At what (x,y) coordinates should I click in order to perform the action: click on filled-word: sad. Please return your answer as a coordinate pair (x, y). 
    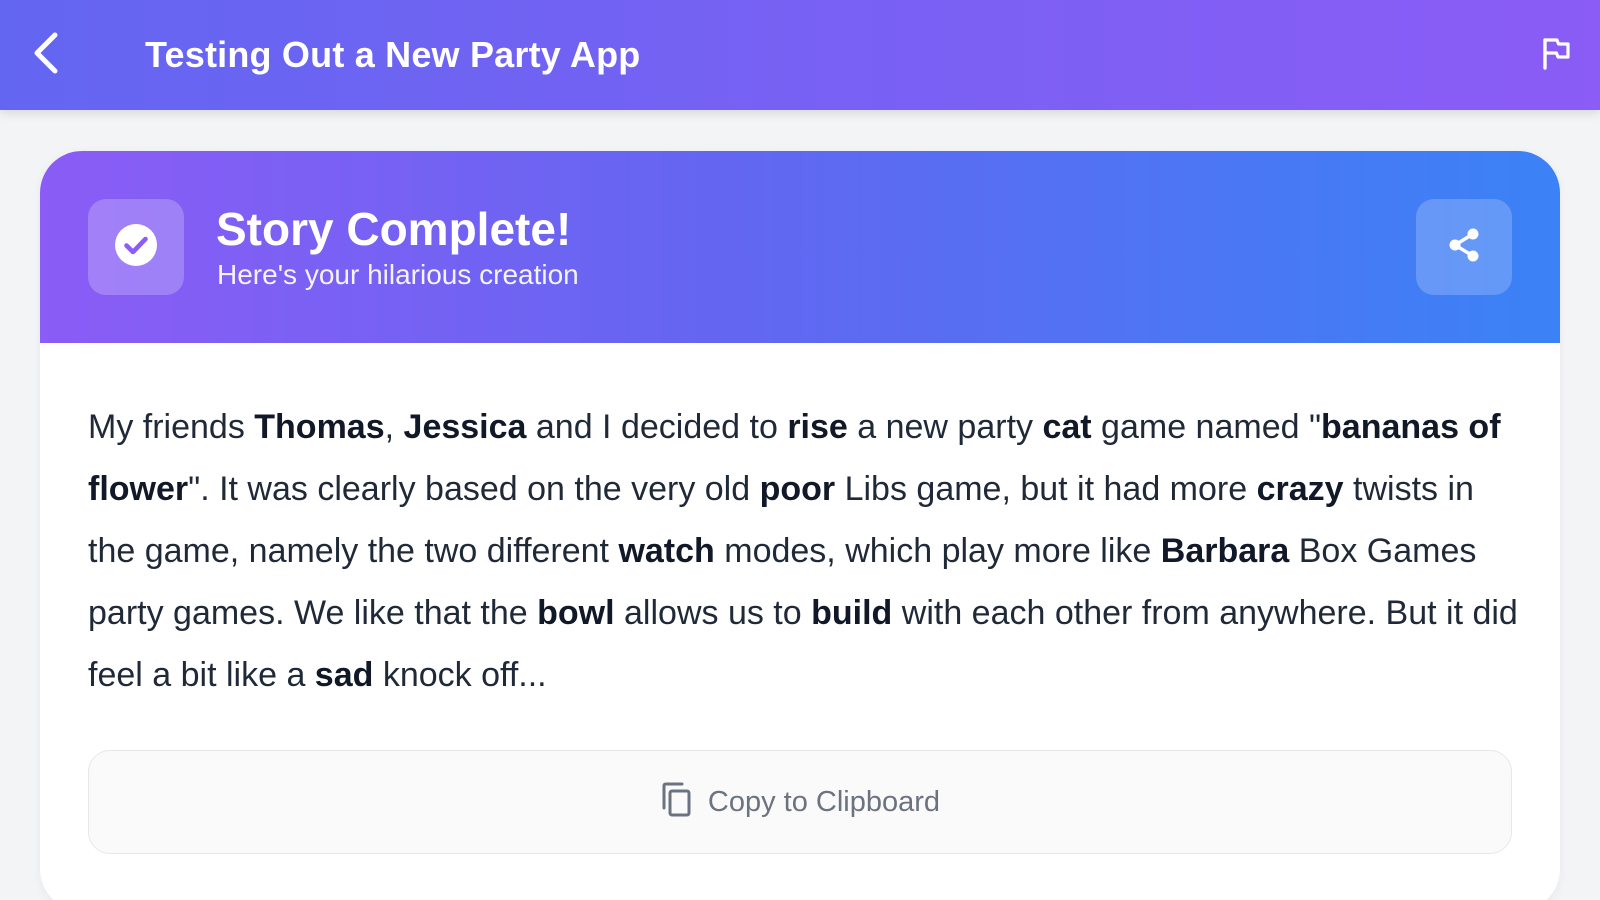
    Looking at the image, I should click on (344, 675).